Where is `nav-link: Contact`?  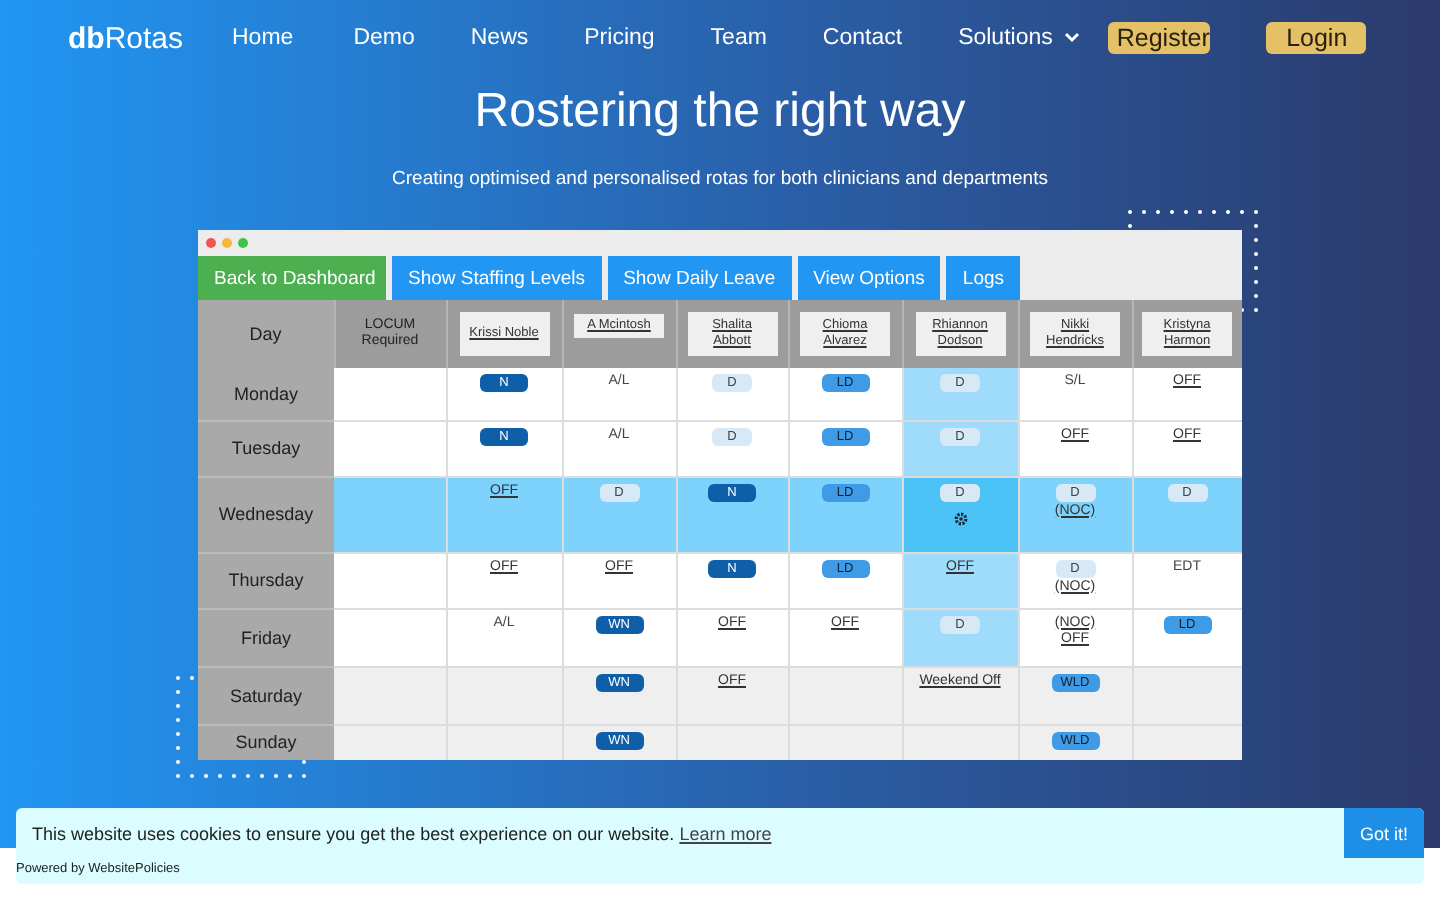
nav-link: Contact is located at coordinates (862, 38).